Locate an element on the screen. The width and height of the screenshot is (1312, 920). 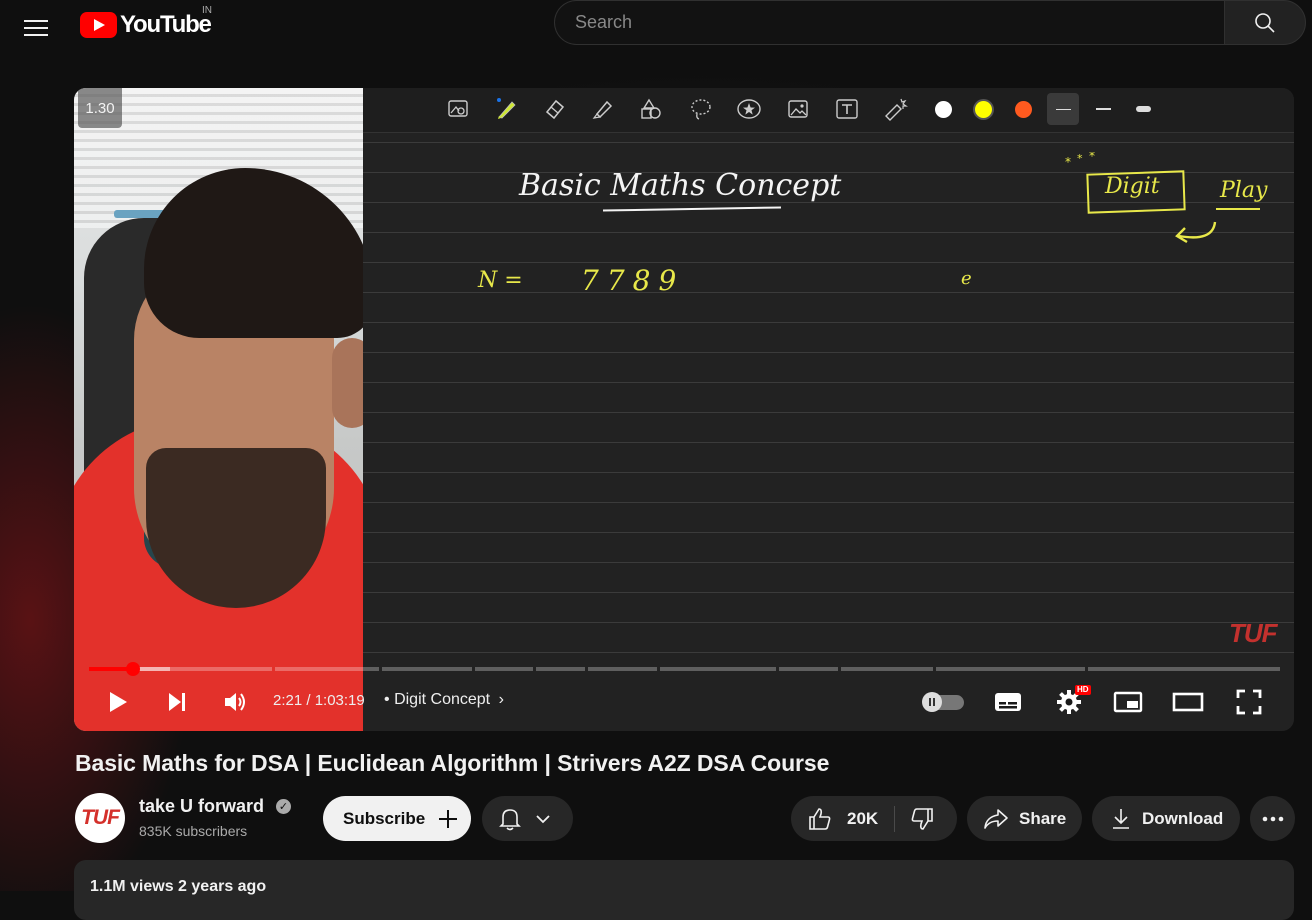
like-dislike-group: 20K is located at coordinates (874, 818).